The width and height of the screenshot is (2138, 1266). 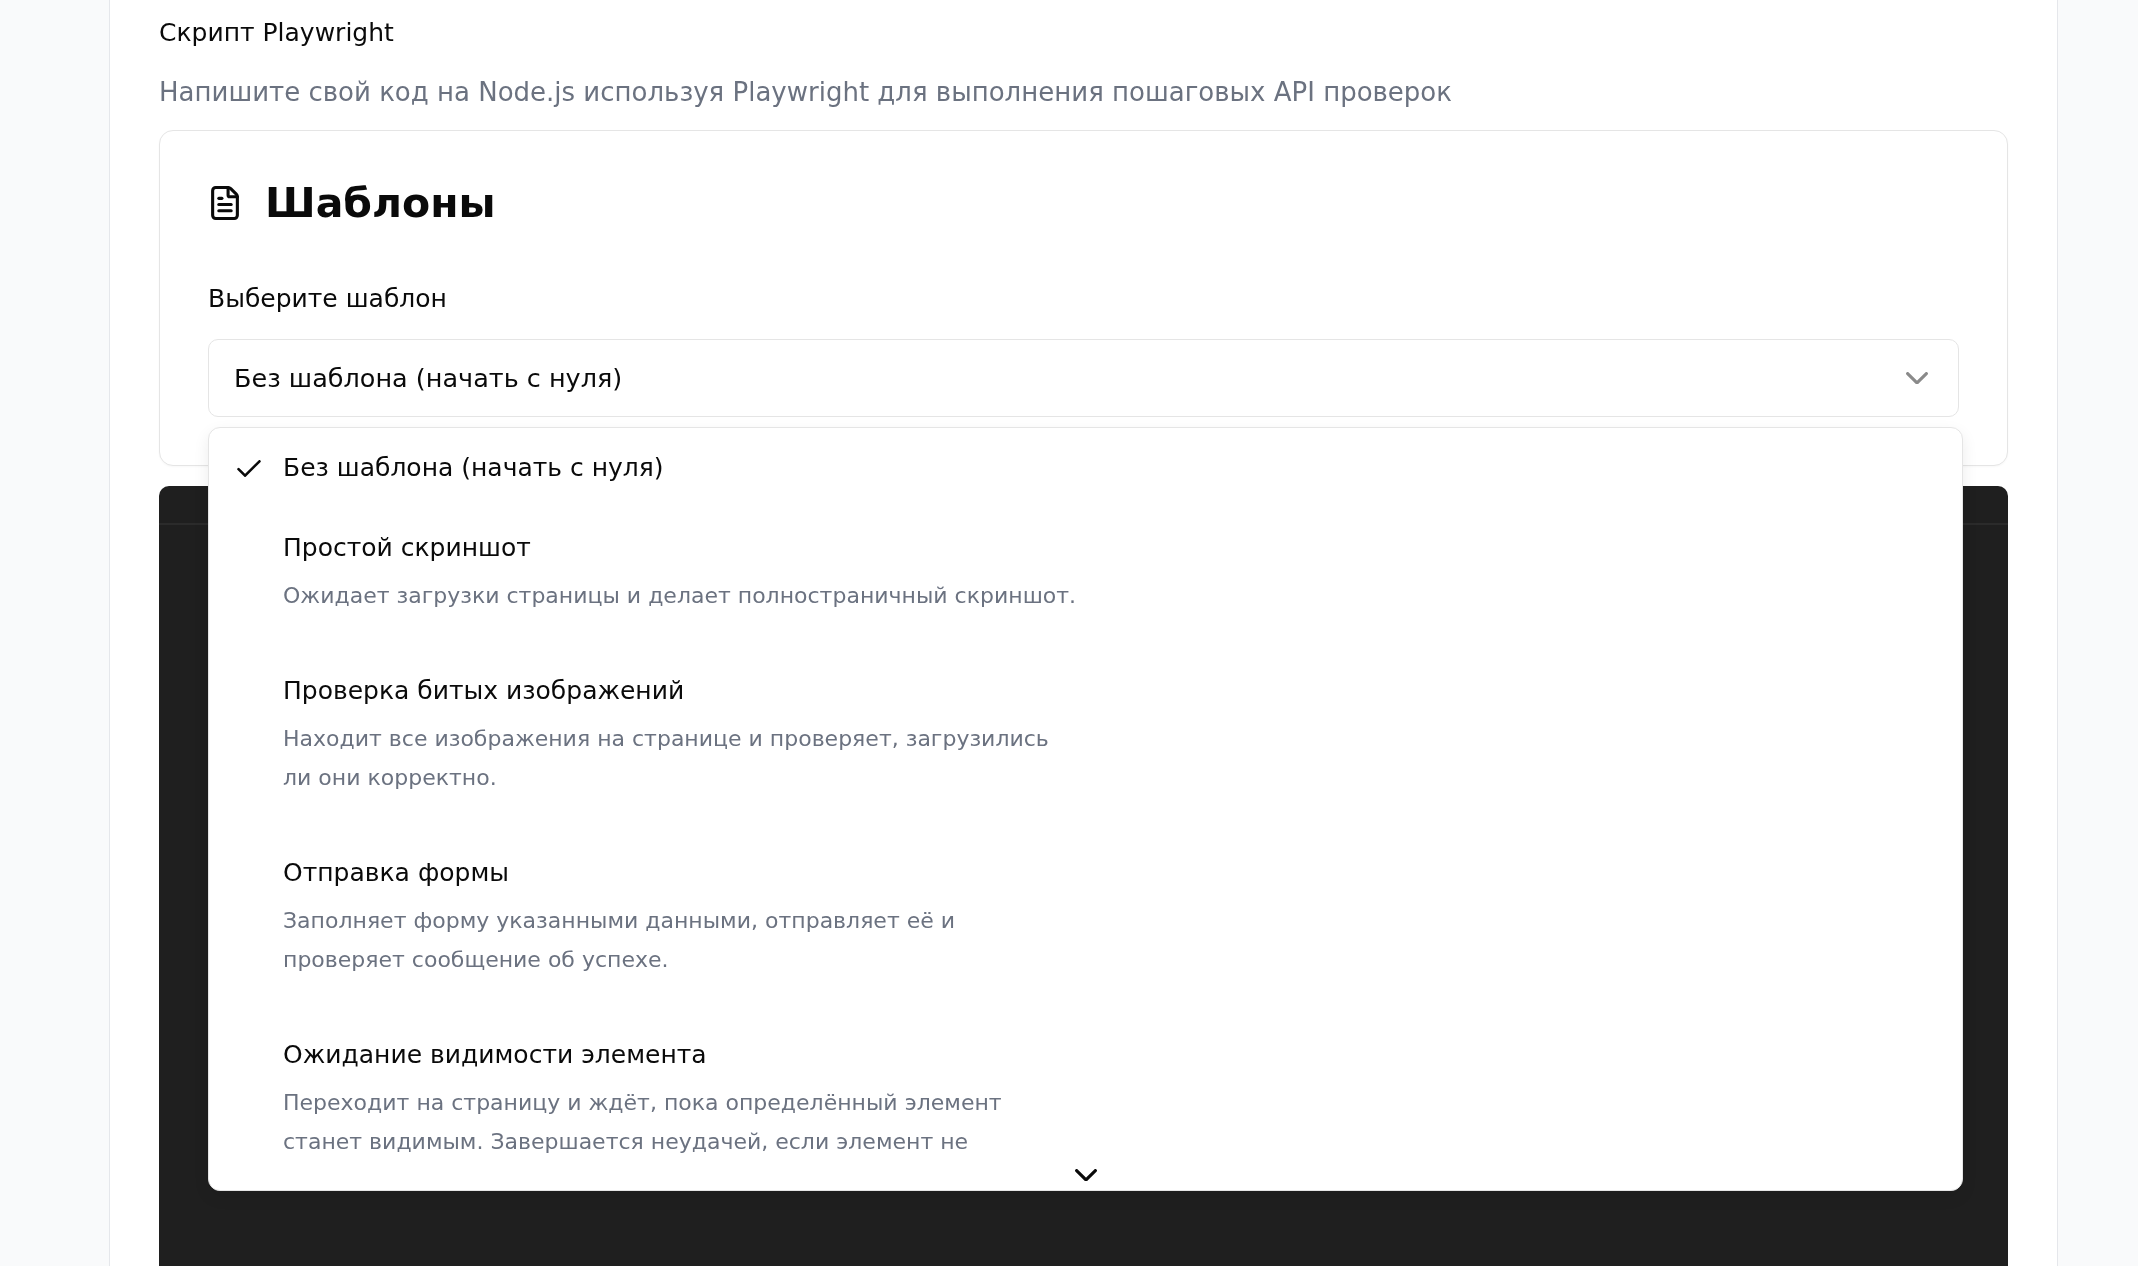 I want to click on check-icon, so click(x=249, y=468).